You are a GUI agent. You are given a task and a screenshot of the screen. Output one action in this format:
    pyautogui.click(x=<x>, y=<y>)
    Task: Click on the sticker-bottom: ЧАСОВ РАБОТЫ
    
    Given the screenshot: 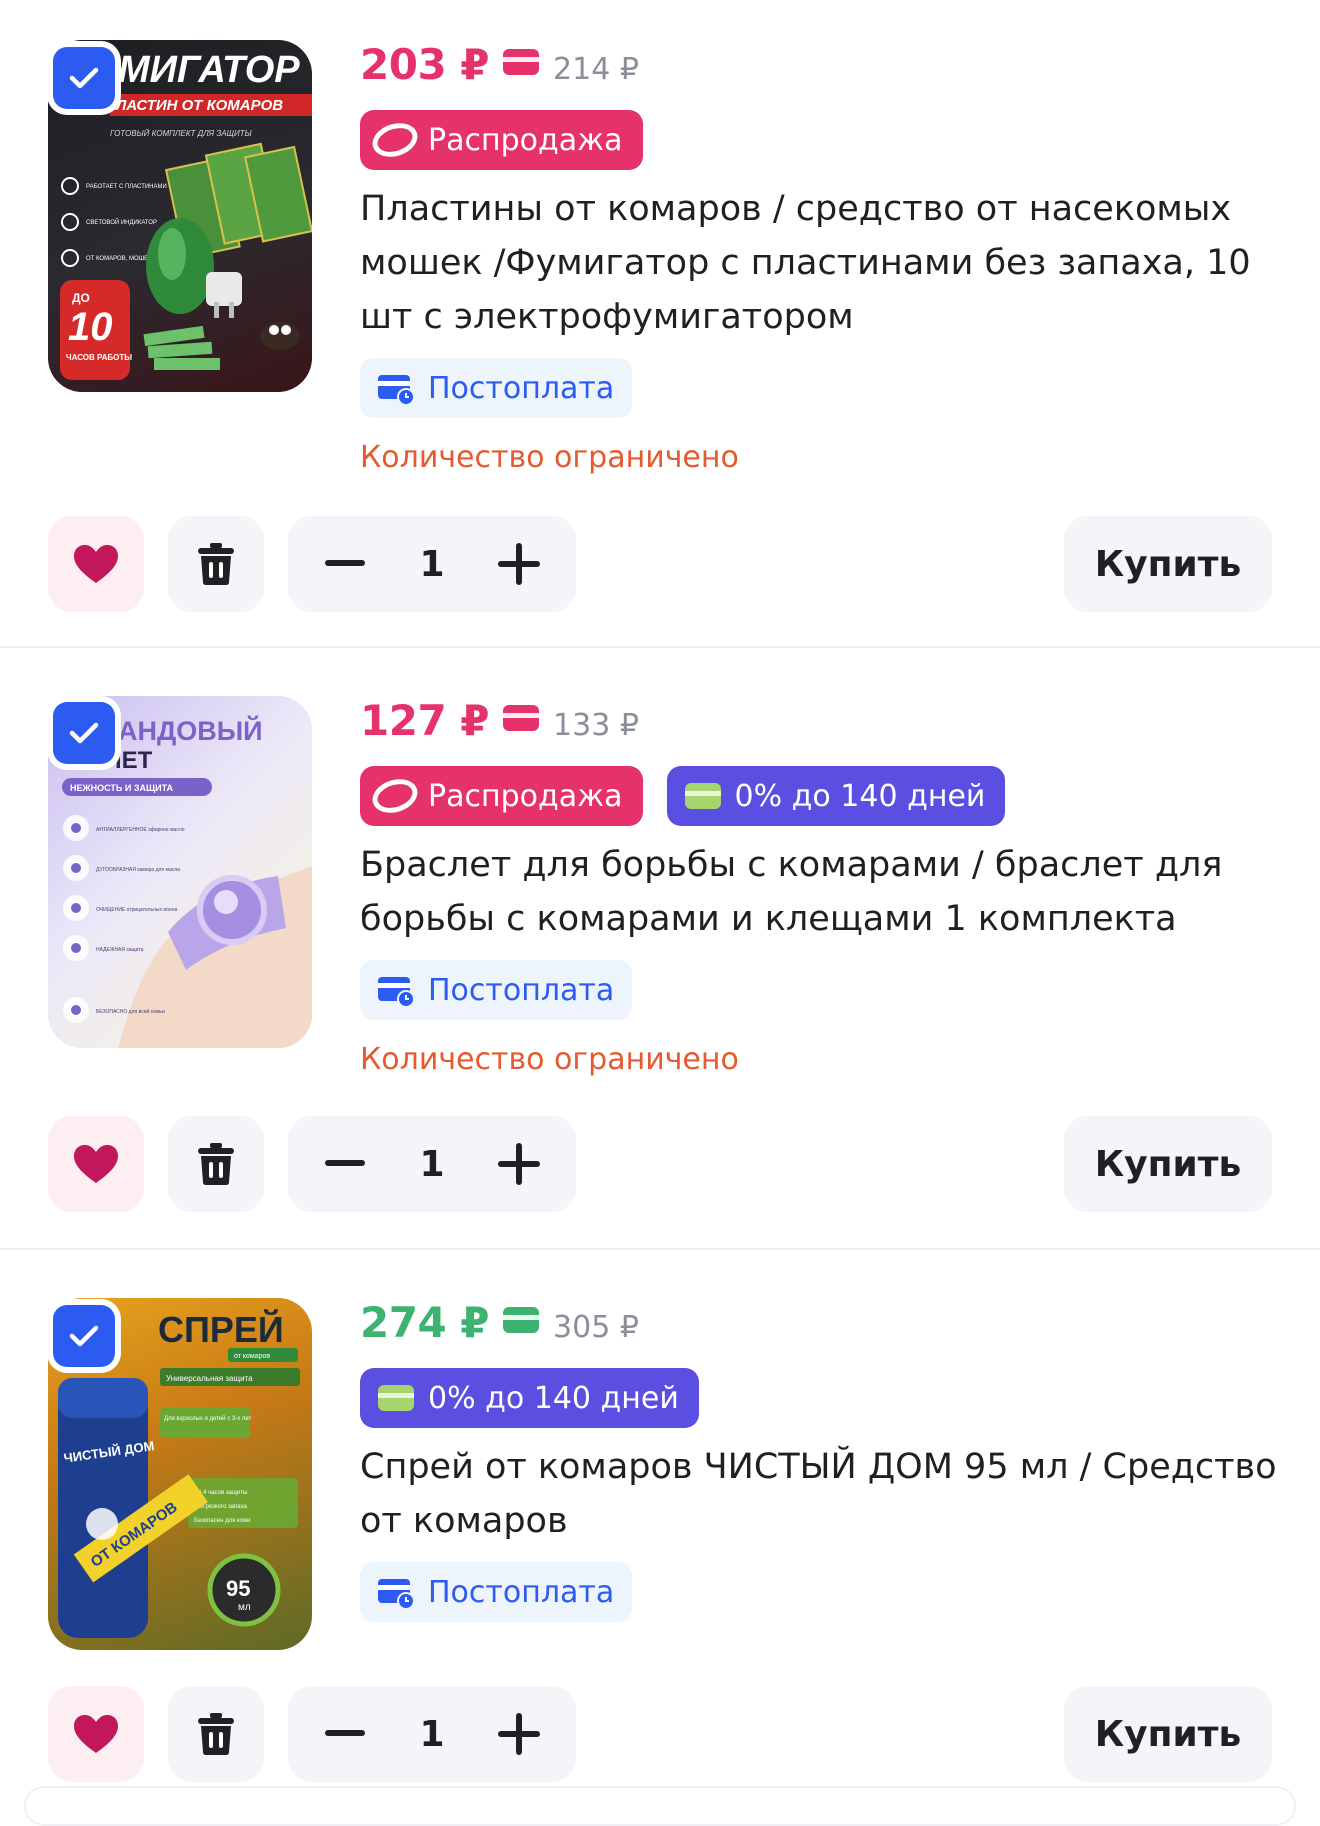 What is the action you would take?
    pyautogui.click(x=99, y=357)
    